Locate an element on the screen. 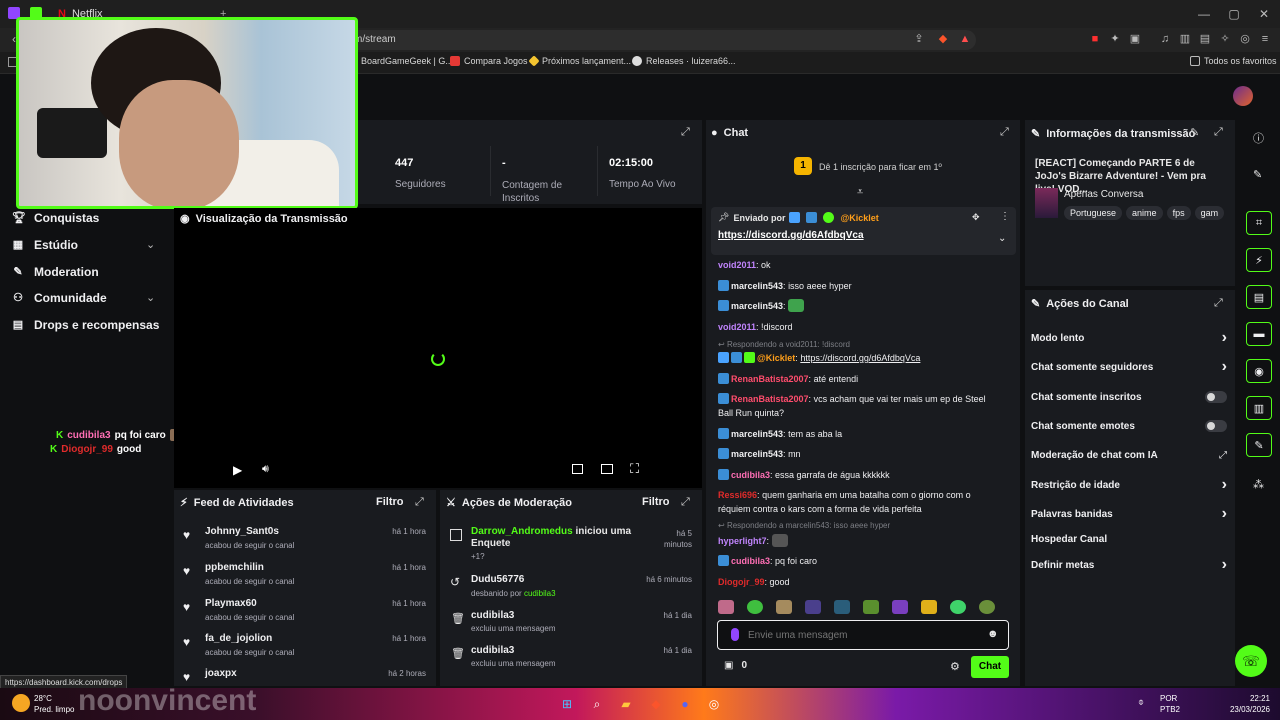 The width and height of the screenshot is (1280, 720). support-button: ☏ is located at coordinates (1251, 661).